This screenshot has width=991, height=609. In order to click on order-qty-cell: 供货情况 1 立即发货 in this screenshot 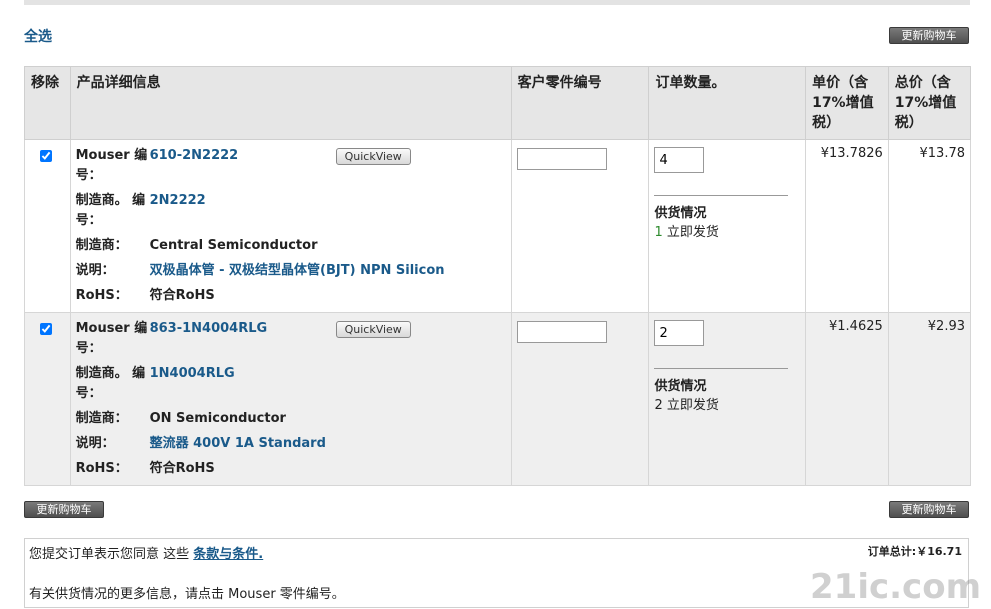, I will do `click(727, 226)`.